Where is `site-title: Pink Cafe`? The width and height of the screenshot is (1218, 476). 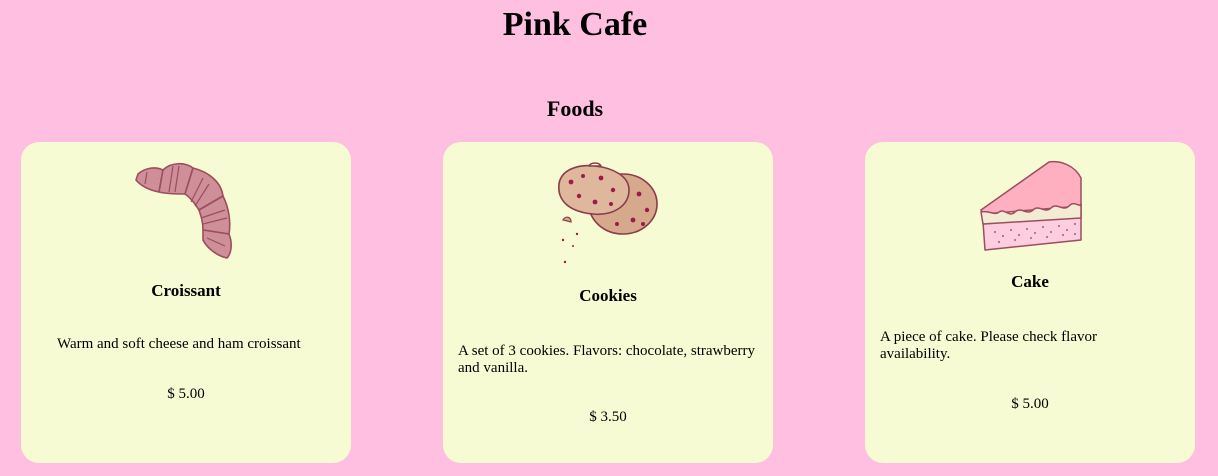 site-title: Pink Cafe is located at coordinates (575, 24).